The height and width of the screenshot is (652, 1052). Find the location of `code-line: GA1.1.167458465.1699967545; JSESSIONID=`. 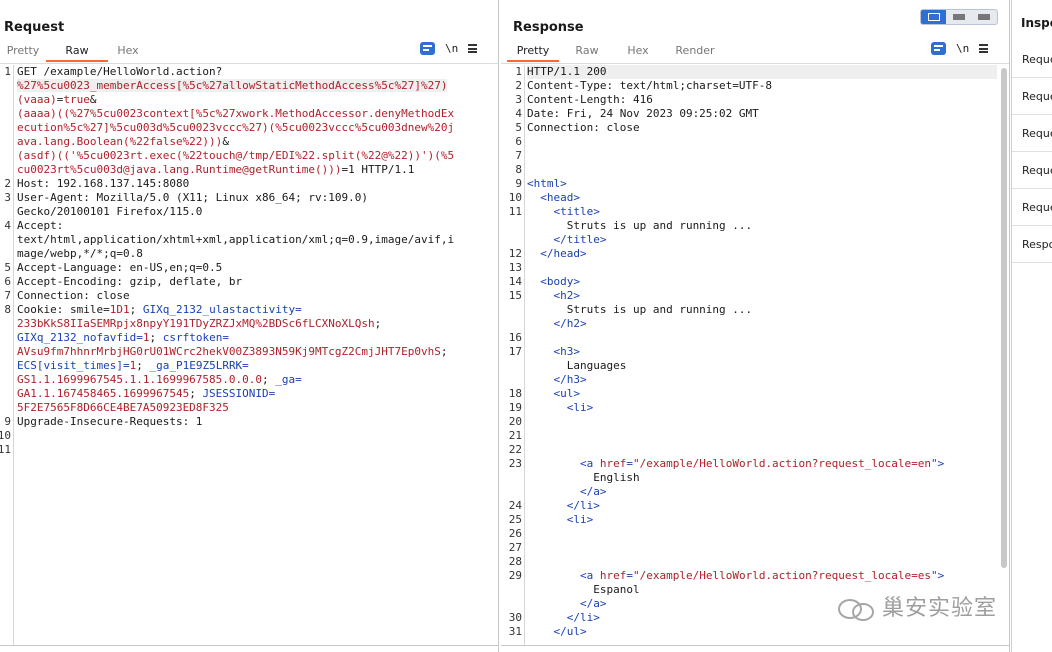

code-line: GA1.1.167458465.1699967545; JSESSIONID= is located at coordinates (254, 394).